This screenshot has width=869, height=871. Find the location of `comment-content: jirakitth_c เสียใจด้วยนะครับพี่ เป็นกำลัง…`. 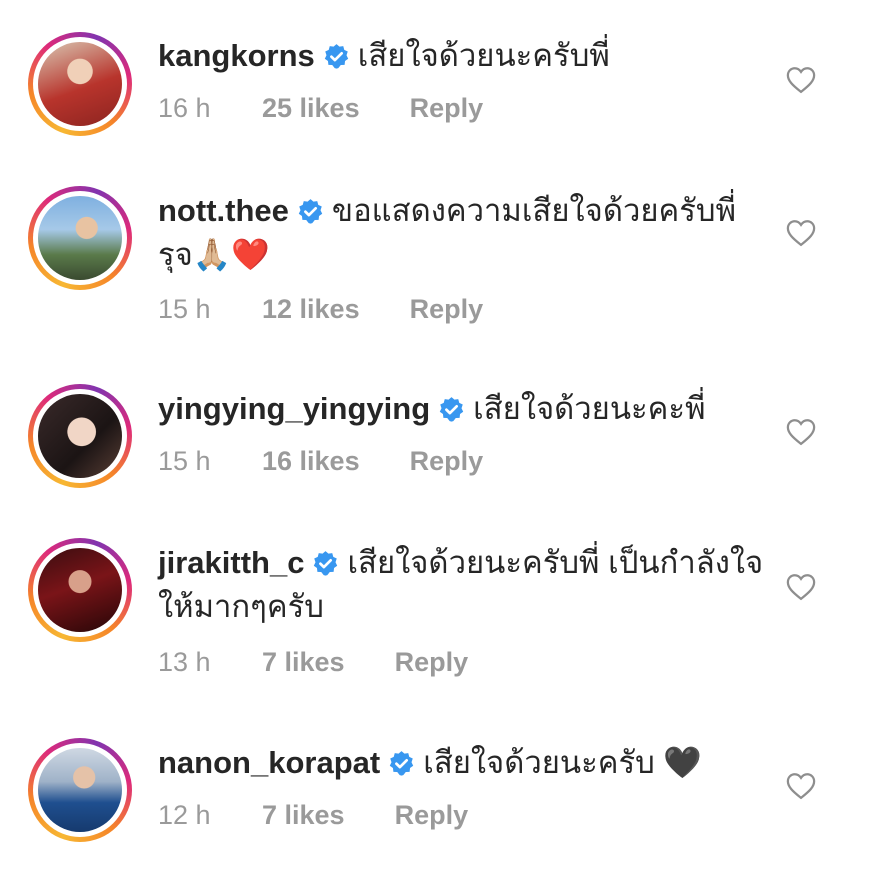

comment-content: jirakitth_c เสียใจด้วยนะครับพี่ เป็นกำลัง… is located at coordinates (463, 585).